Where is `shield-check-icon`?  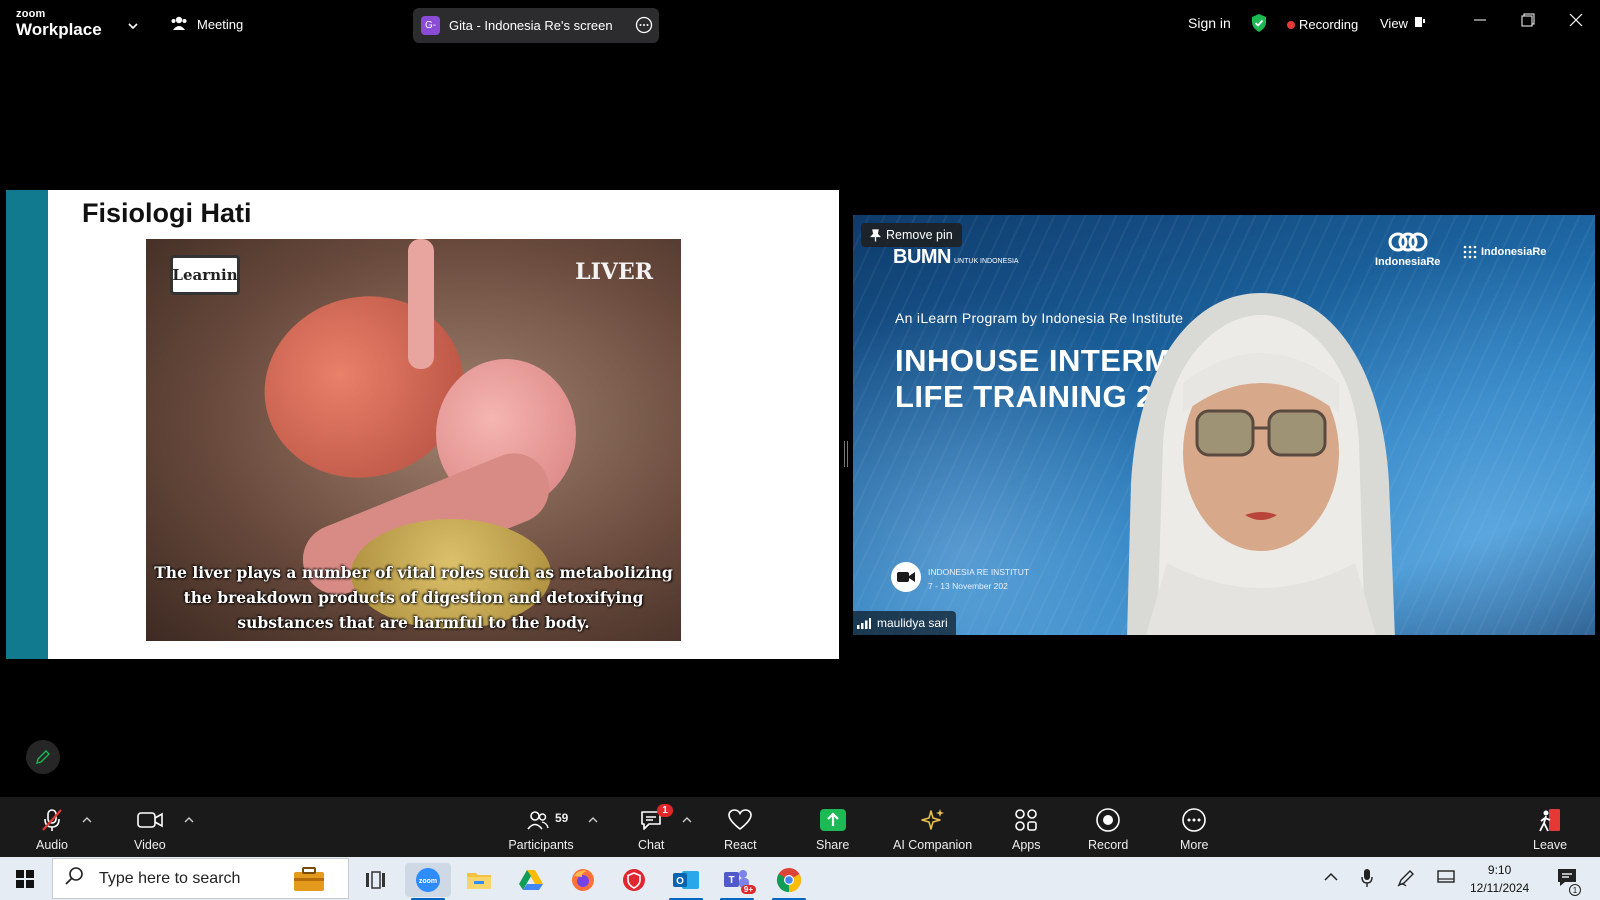 shield-check-icon is located at coordinates (1259, 25).